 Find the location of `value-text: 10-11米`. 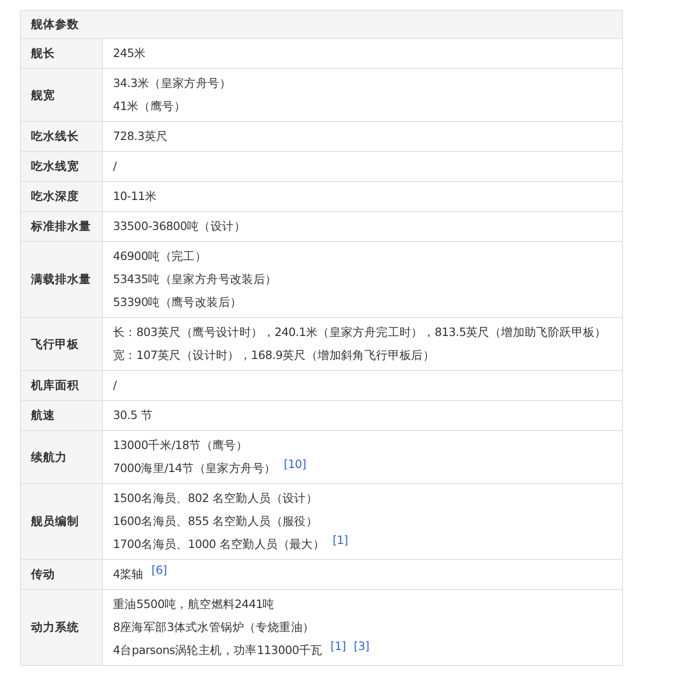

value-text: 10-11米 is located at coordinates (135, 196).